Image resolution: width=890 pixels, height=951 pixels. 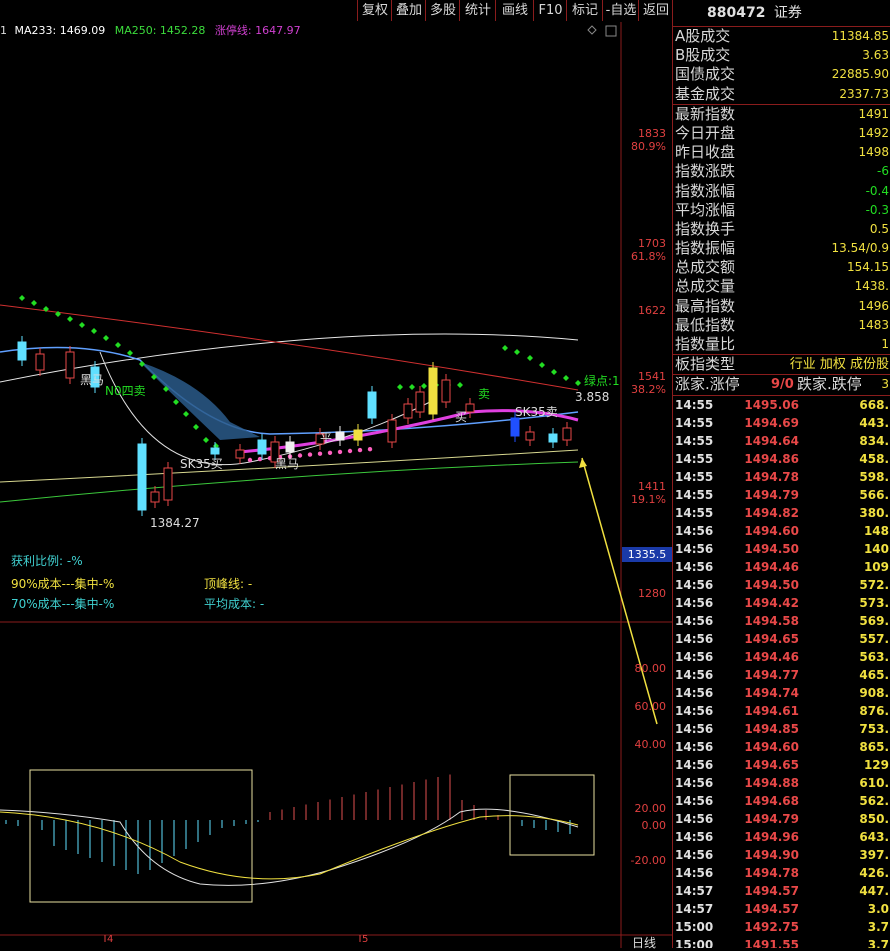 I want to click on n0-sell-label: N0四卖, so click(x=125, y=391).